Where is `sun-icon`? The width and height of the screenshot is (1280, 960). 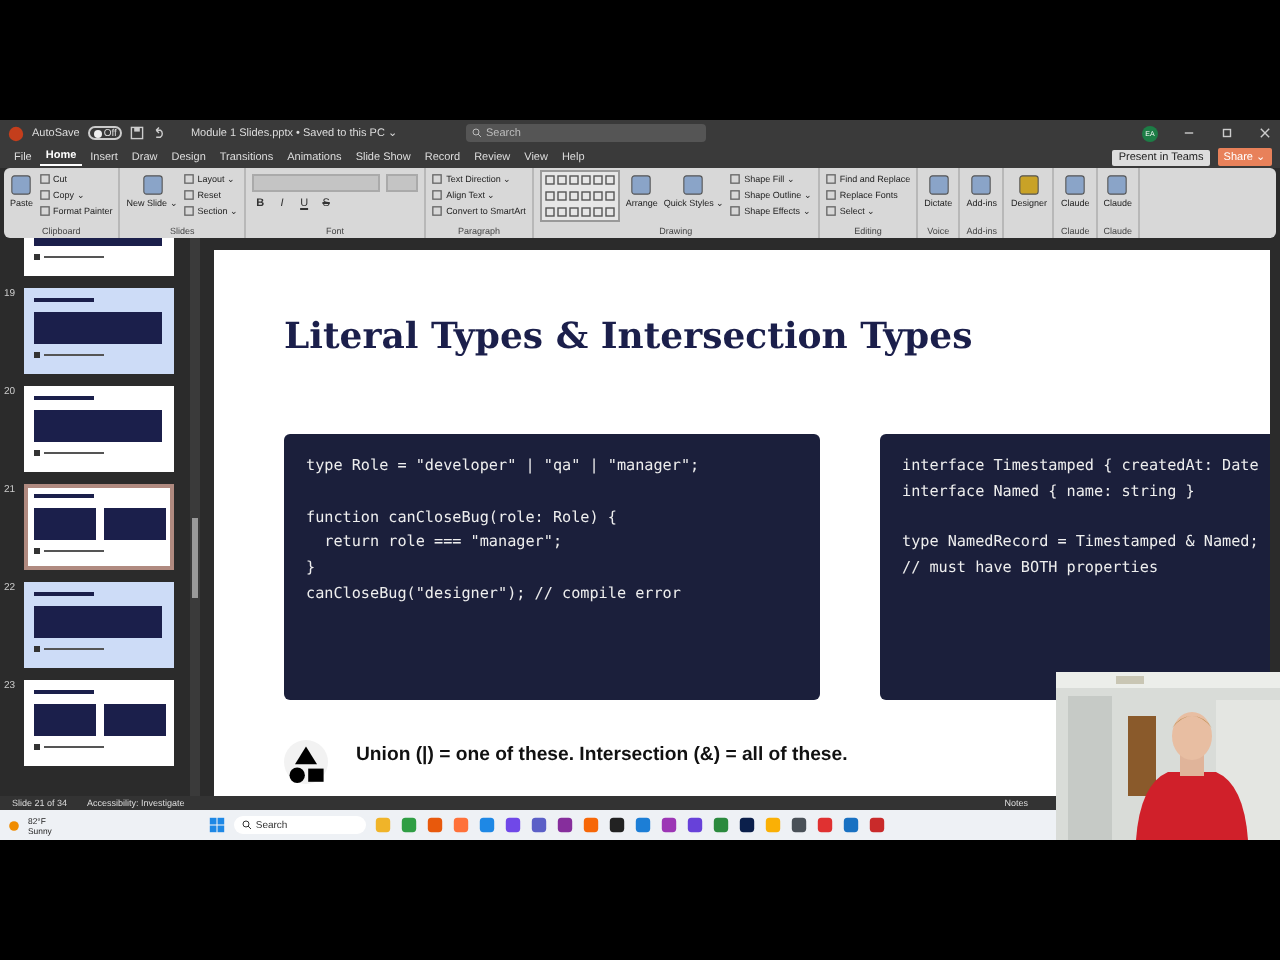
sun-icon is located at coordinates (14, 825).